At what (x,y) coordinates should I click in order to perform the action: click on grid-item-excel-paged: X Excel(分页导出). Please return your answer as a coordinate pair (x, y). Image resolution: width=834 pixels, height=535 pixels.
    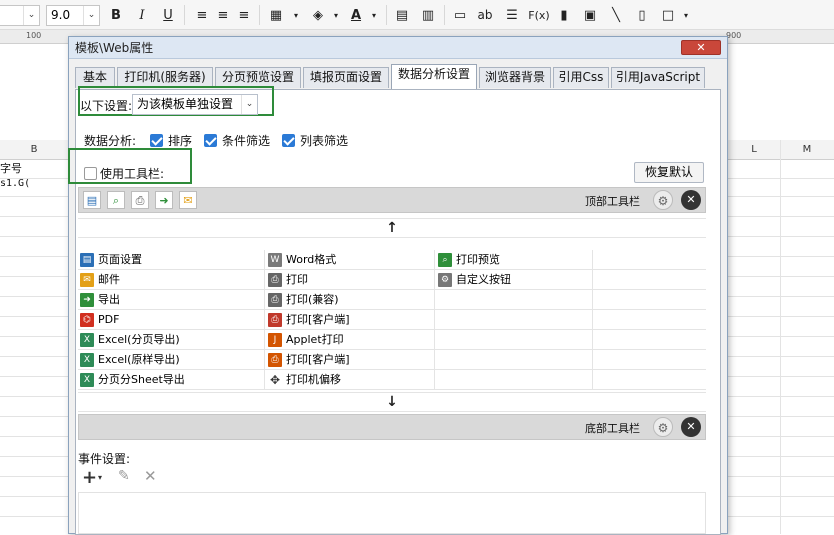
    Looking at the image, I should click on (129, 340).